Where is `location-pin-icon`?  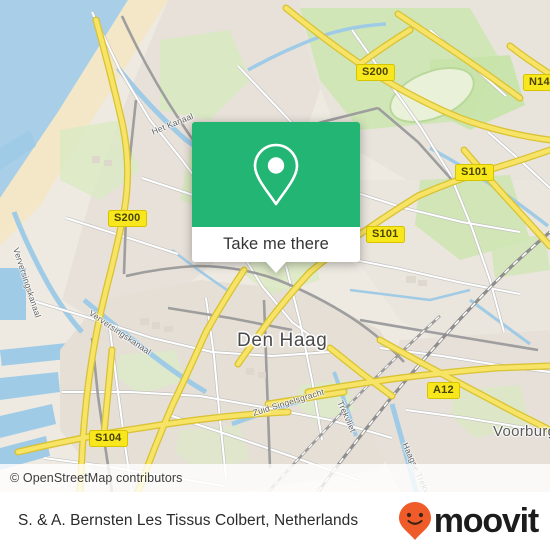
location-pin-icon is located at coordinates (276, 174).